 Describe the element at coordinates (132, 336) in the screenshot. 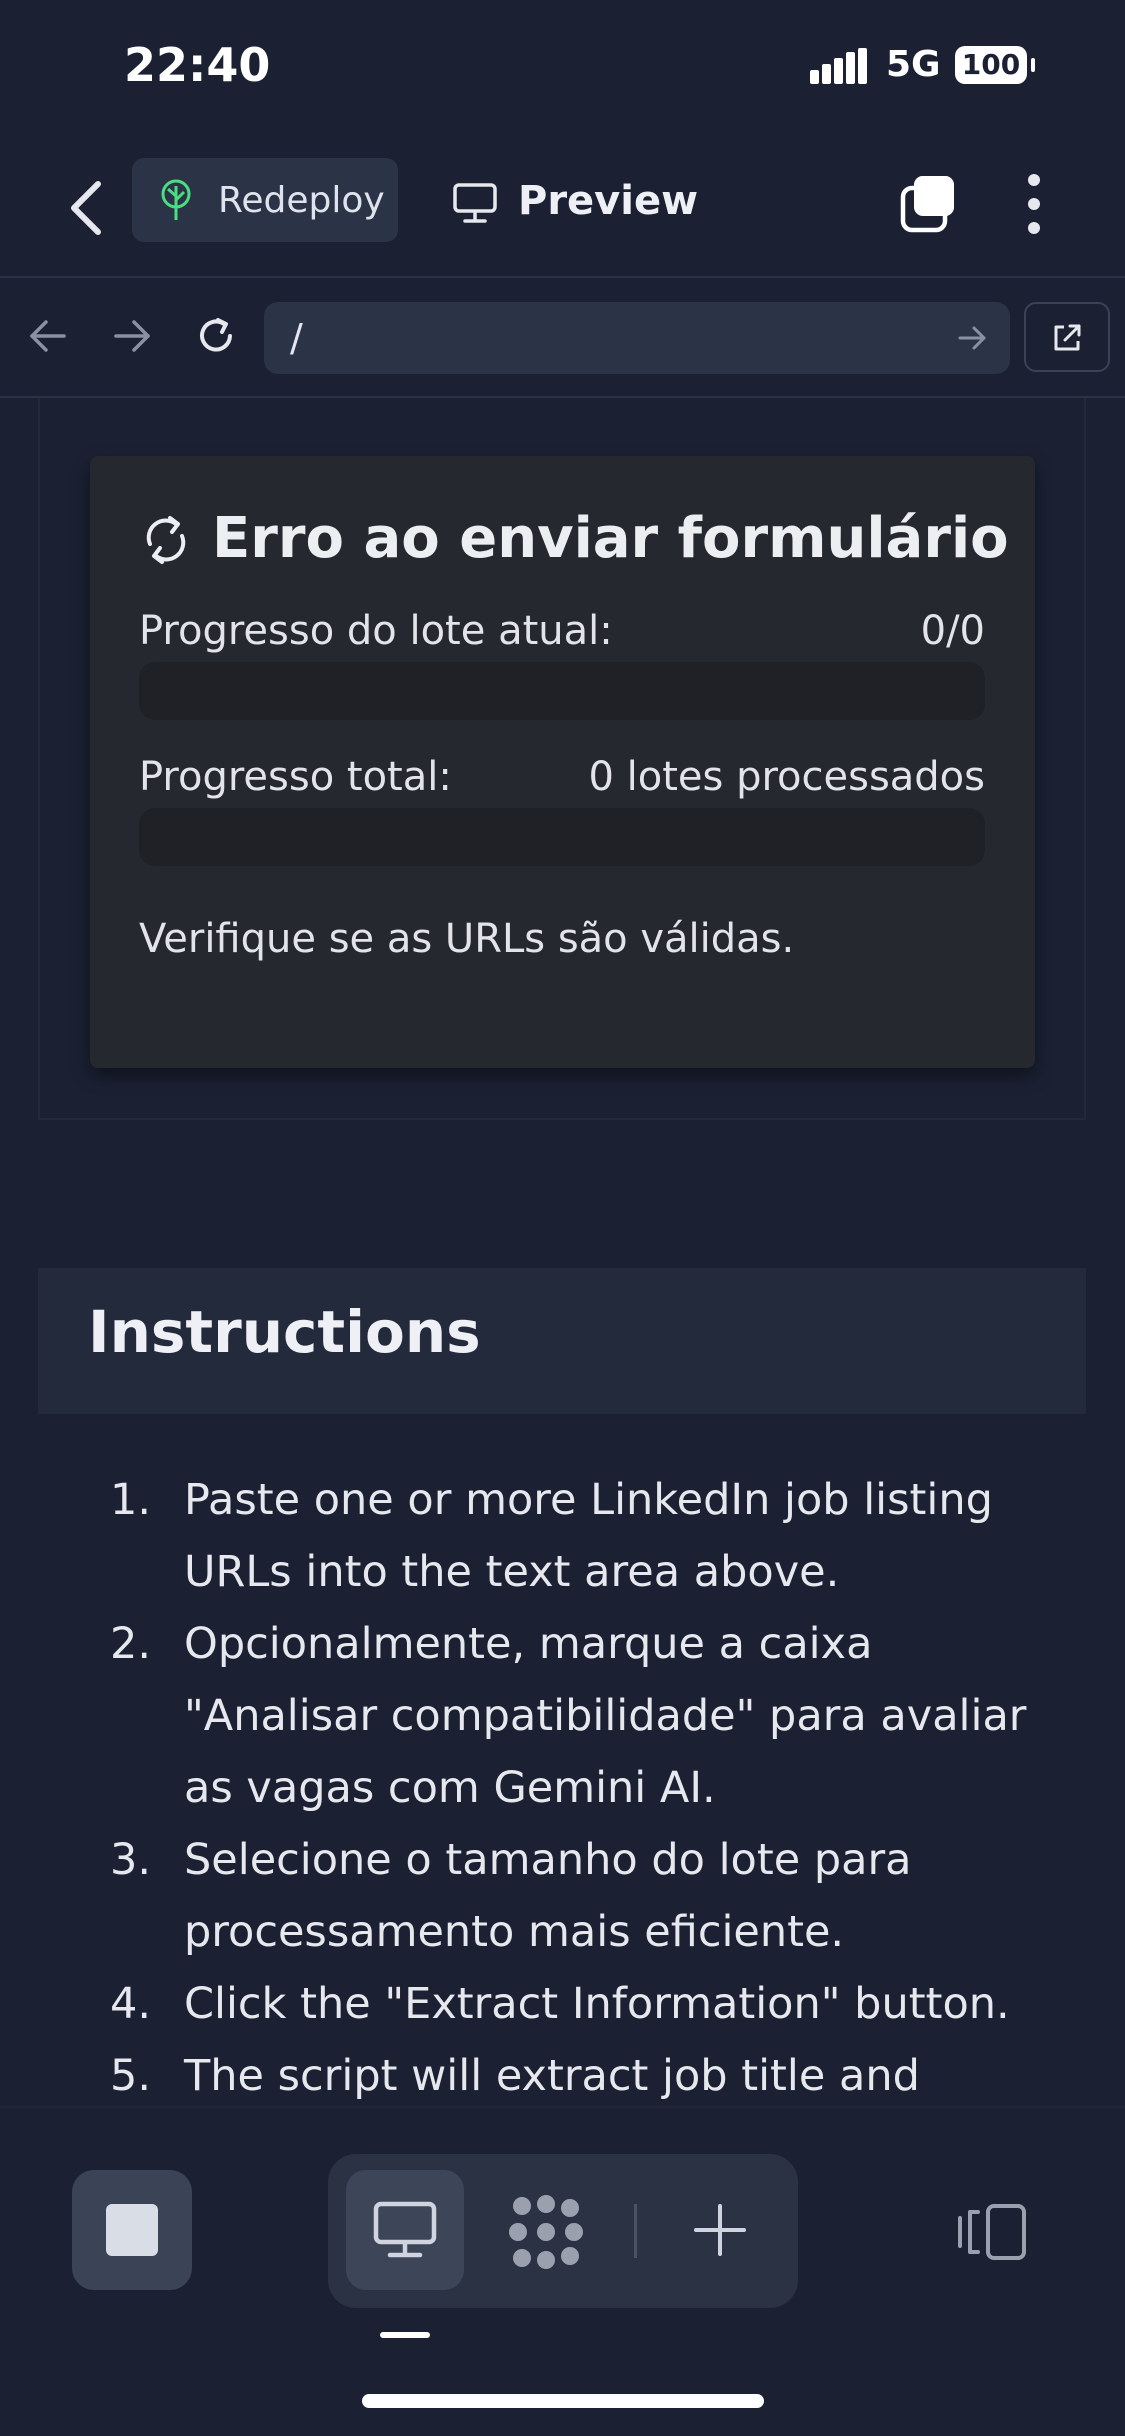

I see `arrow-right-icon` at that location.